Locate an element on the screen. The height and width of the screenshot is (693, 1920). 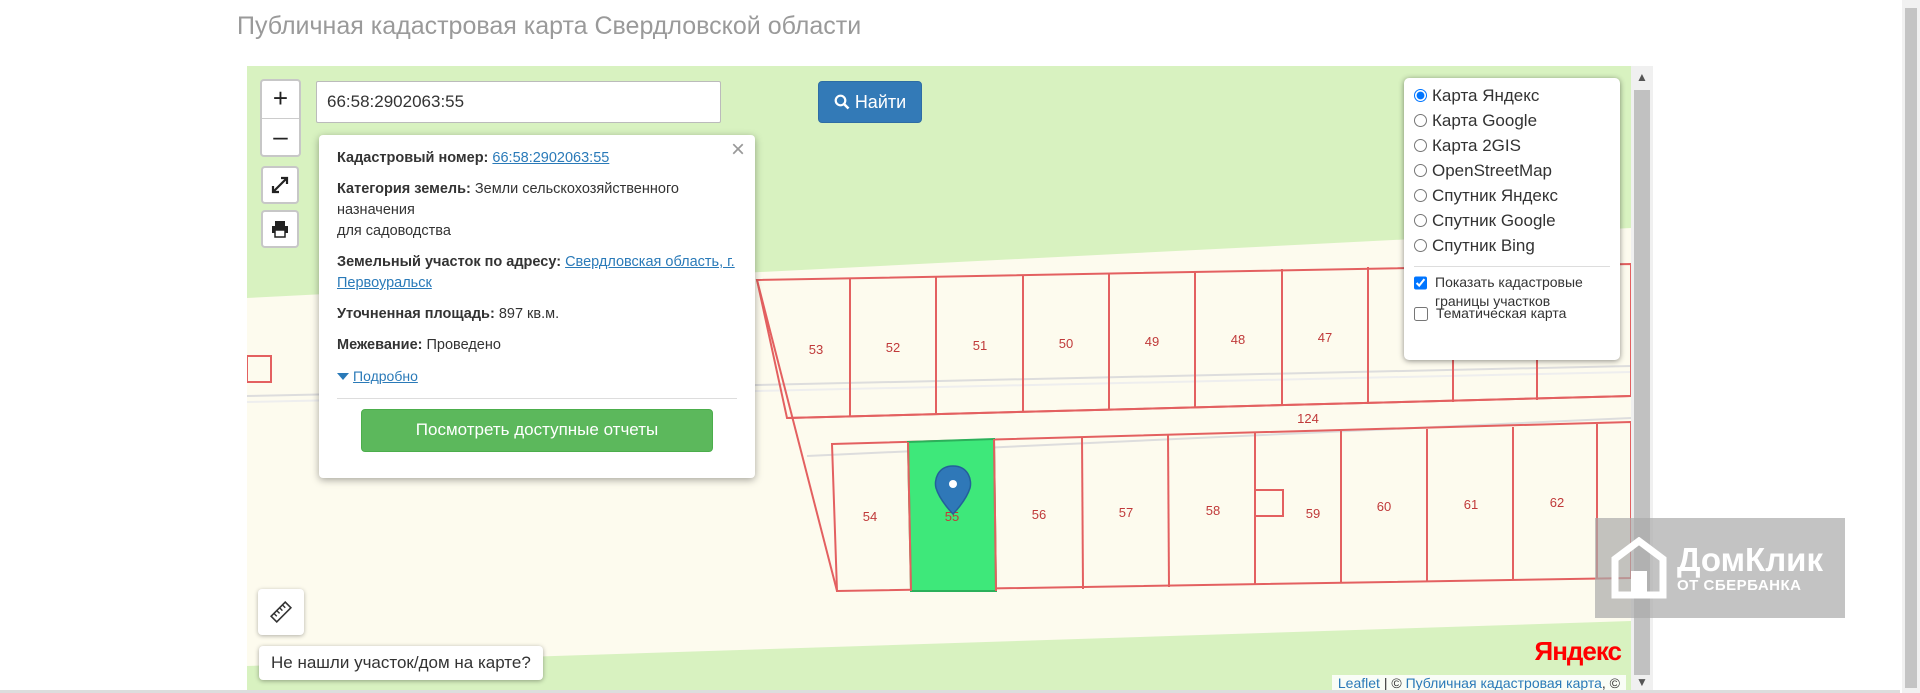
road-label: 124 is located at coordinates (1308, 418).